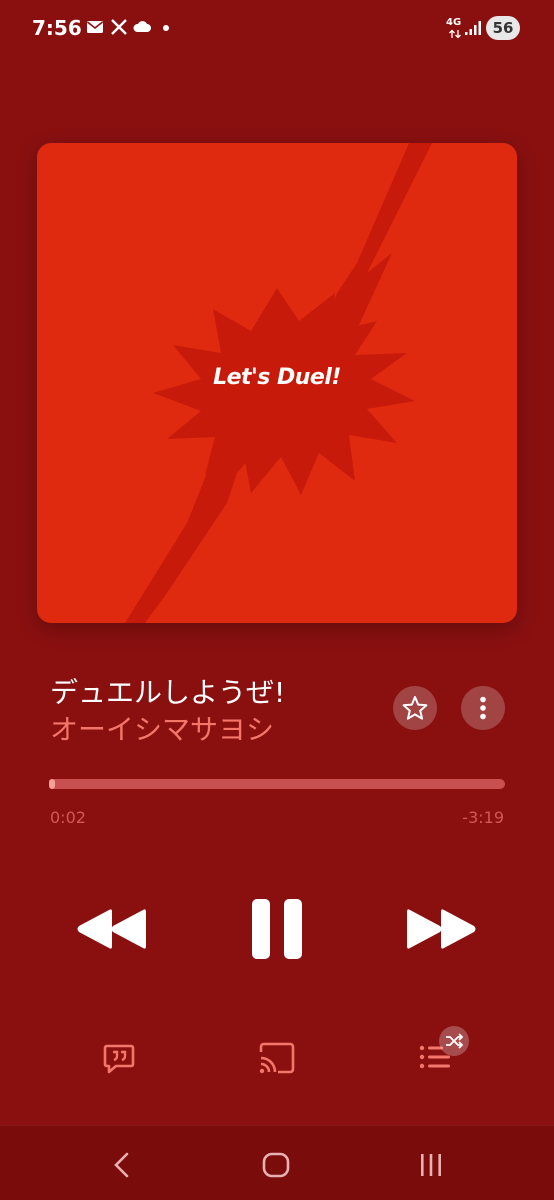 Image resolution: width=554 pixels, height=1200 pixels. Describe the element at coordinates (52, 784) in the screenshot. I see `progress-fill` at that location.